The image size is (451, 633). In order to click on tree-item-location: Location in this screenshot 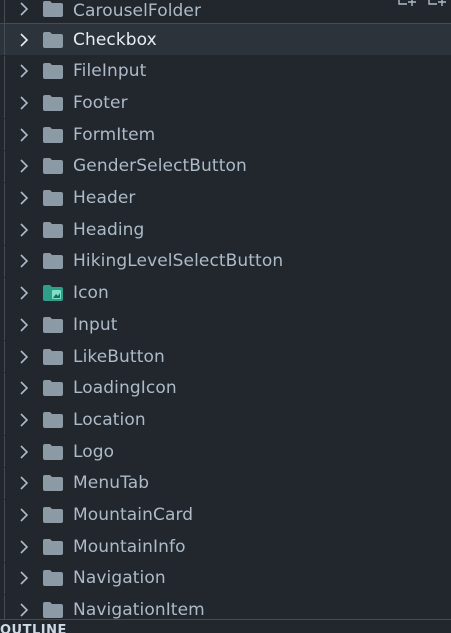, I will do `click(225, 420)`.